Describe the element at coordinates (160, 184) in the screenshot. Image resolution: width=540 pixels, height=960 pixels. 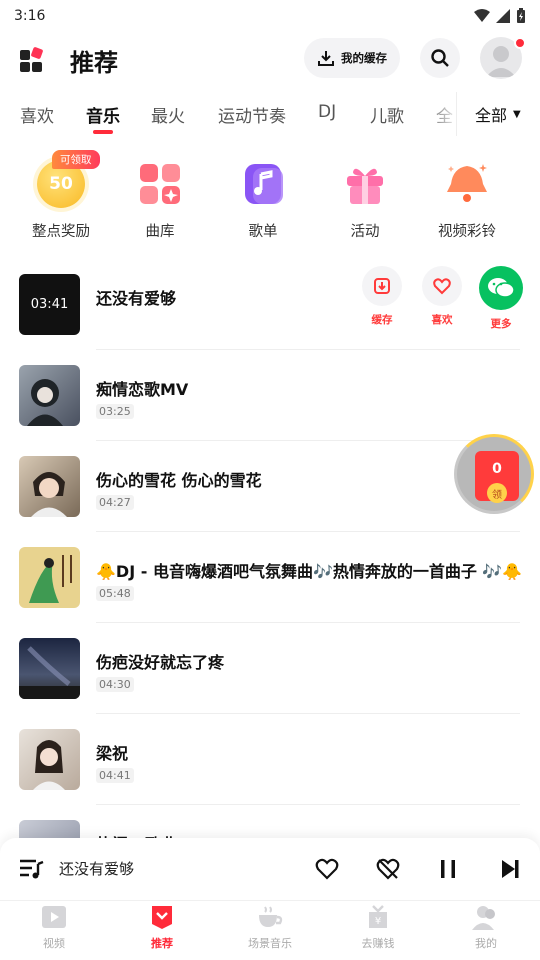
I see `music-library-icon` at that location.